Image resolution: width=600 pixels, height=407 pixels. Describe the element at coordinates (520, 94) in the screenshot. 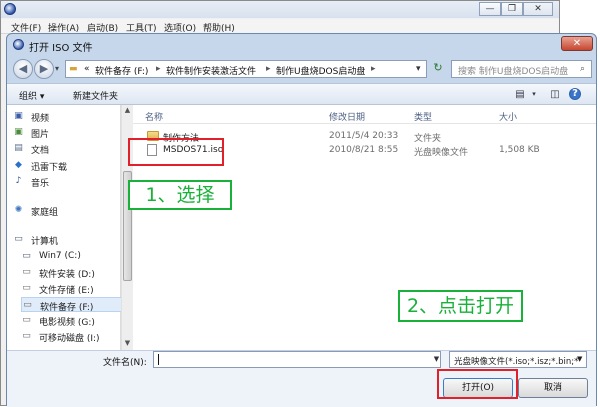

I see `view-options-icon: ▤` at that location.